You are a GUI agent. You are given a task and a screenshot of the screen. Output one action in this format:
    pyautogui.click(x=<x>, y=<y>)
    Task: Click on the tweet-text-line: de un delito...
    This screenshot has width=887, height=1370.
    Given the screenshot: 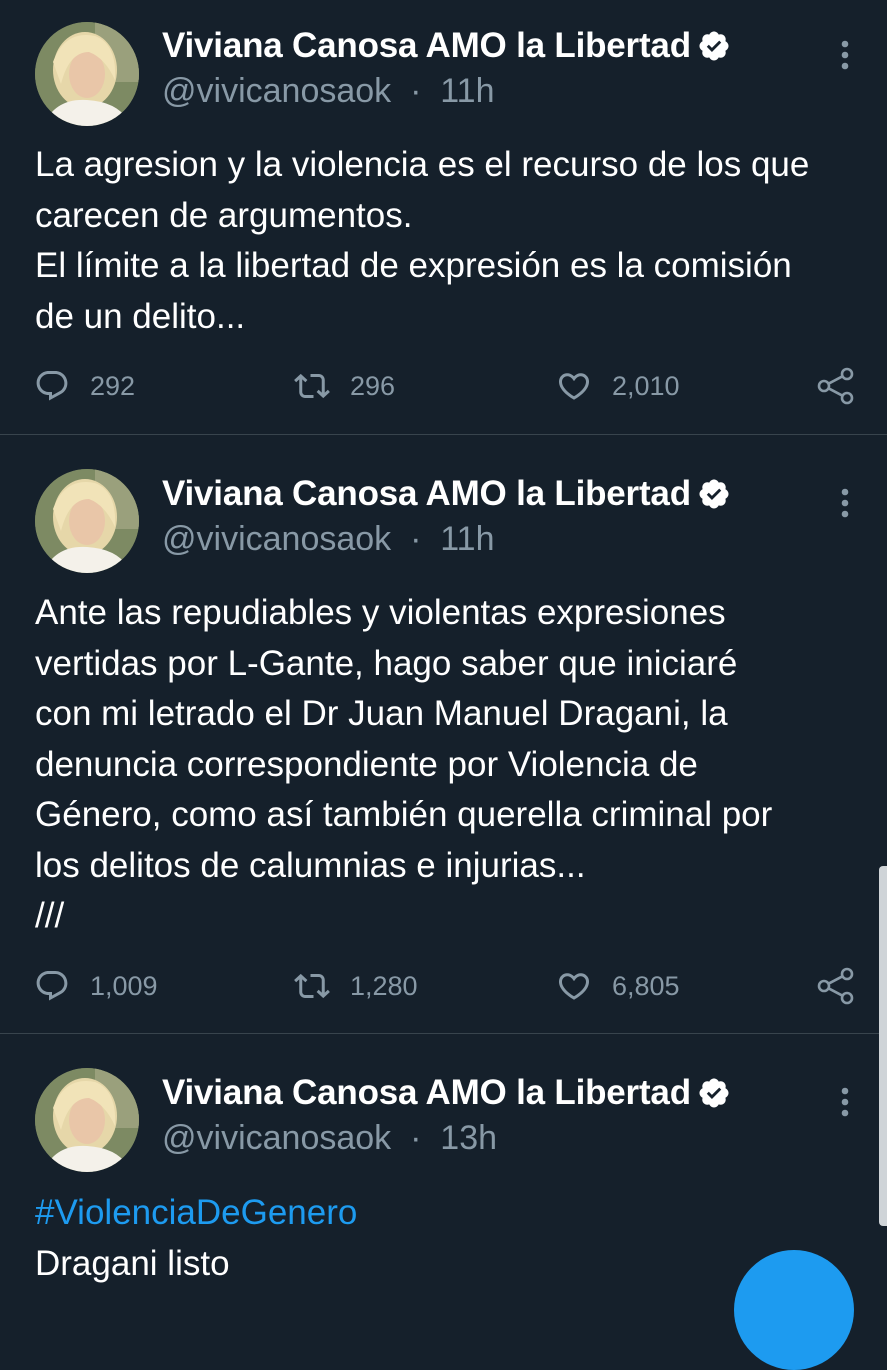 What is the action you would take?
    pyautogui.click(x=140, y=316)
    